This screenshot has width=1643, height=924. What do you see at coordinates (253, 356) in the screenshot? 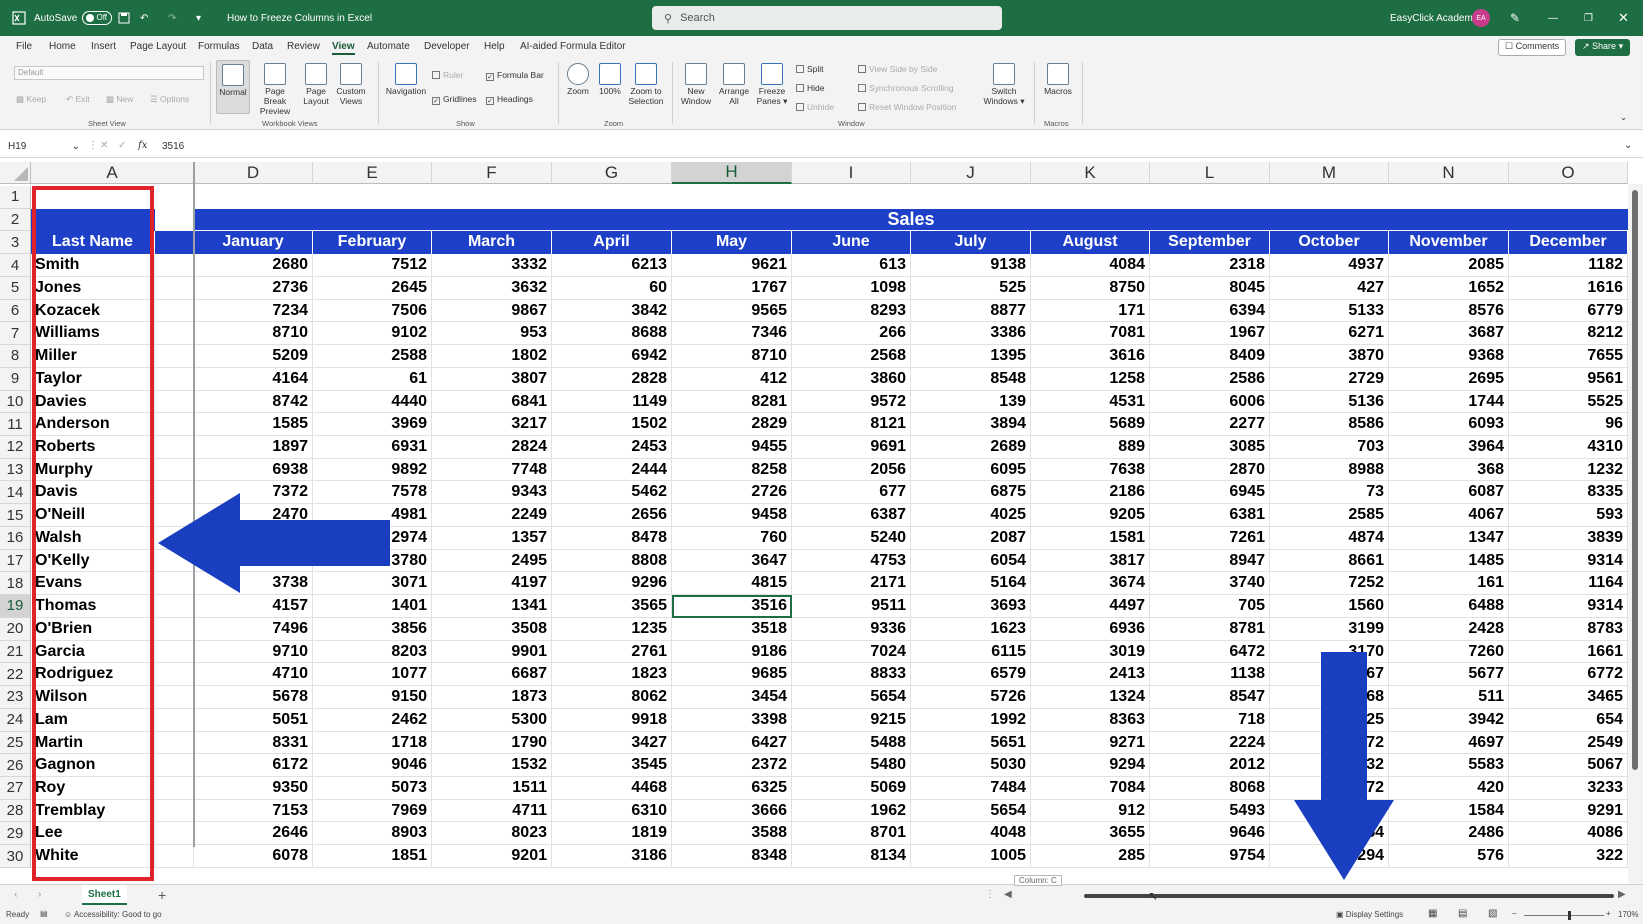
I see `value-cell: 5209` at bounding box center [253, 356].